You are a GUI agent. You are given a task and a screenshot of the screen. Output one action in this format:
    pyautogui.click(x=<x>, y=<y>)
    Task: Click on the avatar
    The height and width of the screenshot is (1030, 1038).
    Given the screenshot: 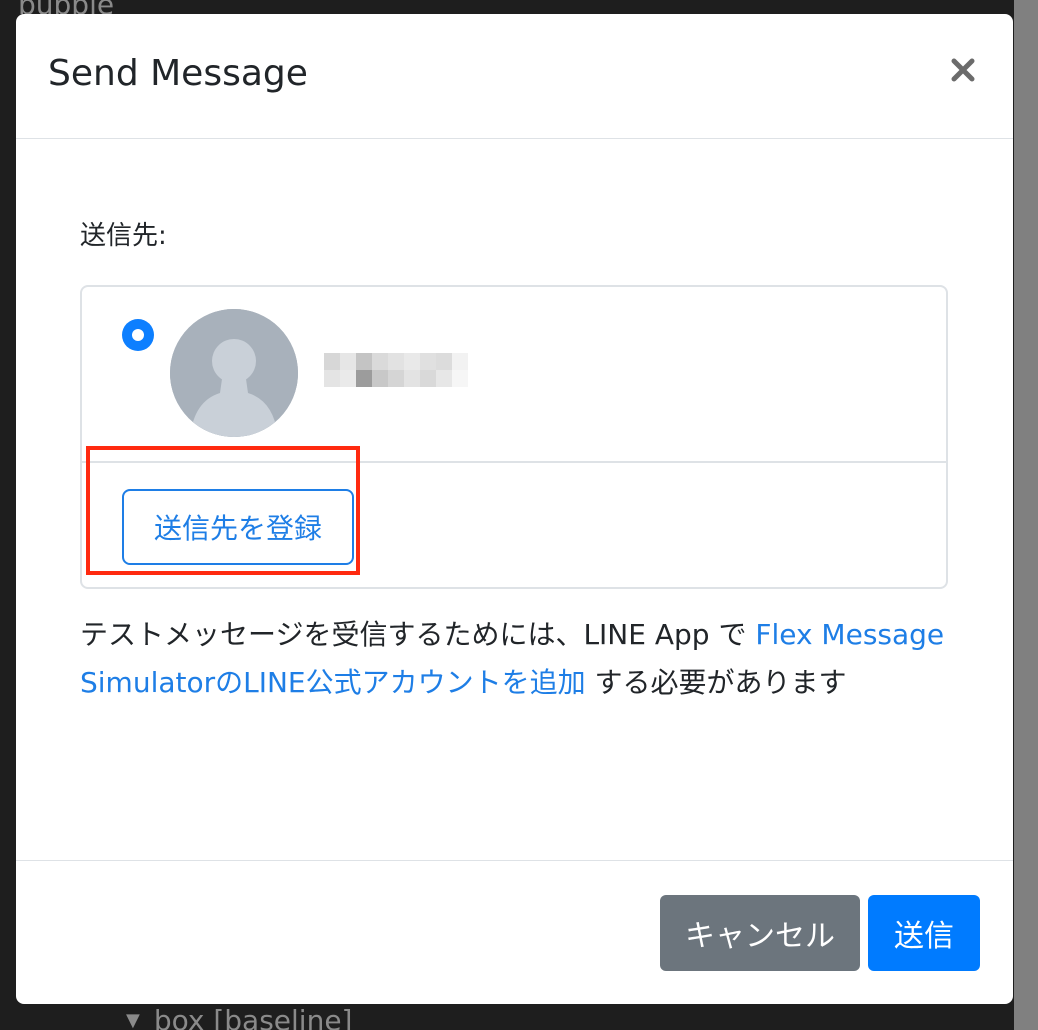 What is the action you would take?
    pyautogui.click(x=234, y=373)
    